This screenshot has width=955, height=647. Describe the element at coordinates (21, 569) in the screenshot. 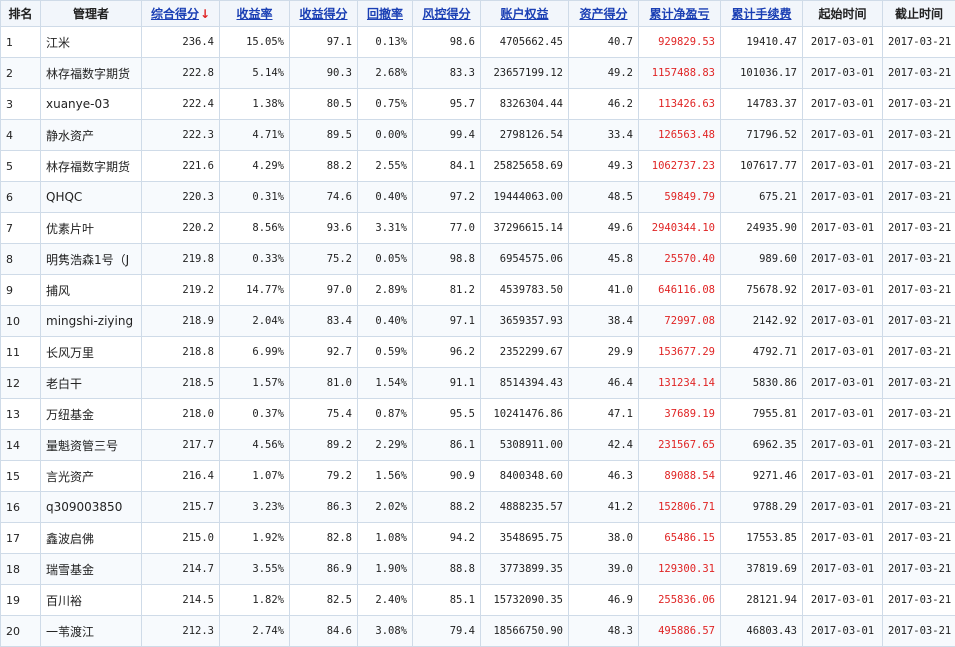

I see `cell-rank: 18` at that location.